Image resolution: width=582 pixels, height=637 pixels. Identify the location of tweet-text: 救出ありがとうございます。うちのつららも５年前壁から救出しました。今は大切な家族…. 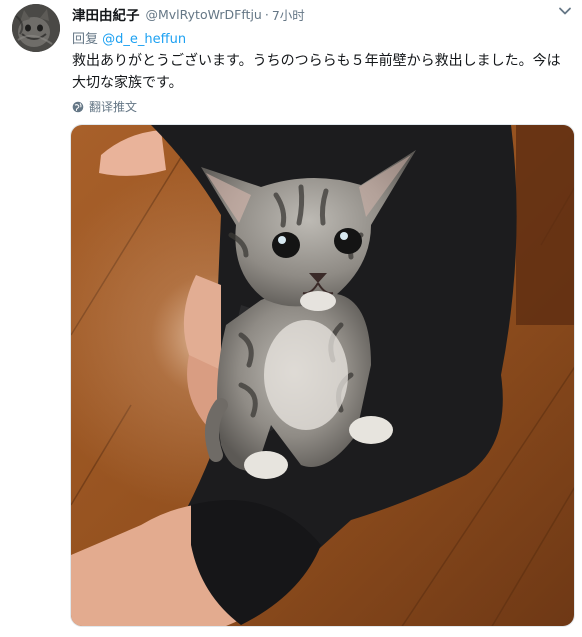
(316, 72).